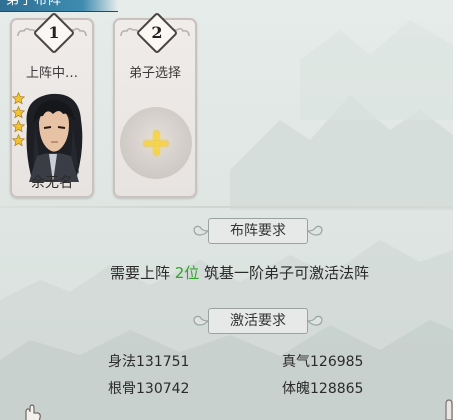 This screenshot has width=453, height=420. I want to click on slot-status: 弟子选择, so click(154, 73).